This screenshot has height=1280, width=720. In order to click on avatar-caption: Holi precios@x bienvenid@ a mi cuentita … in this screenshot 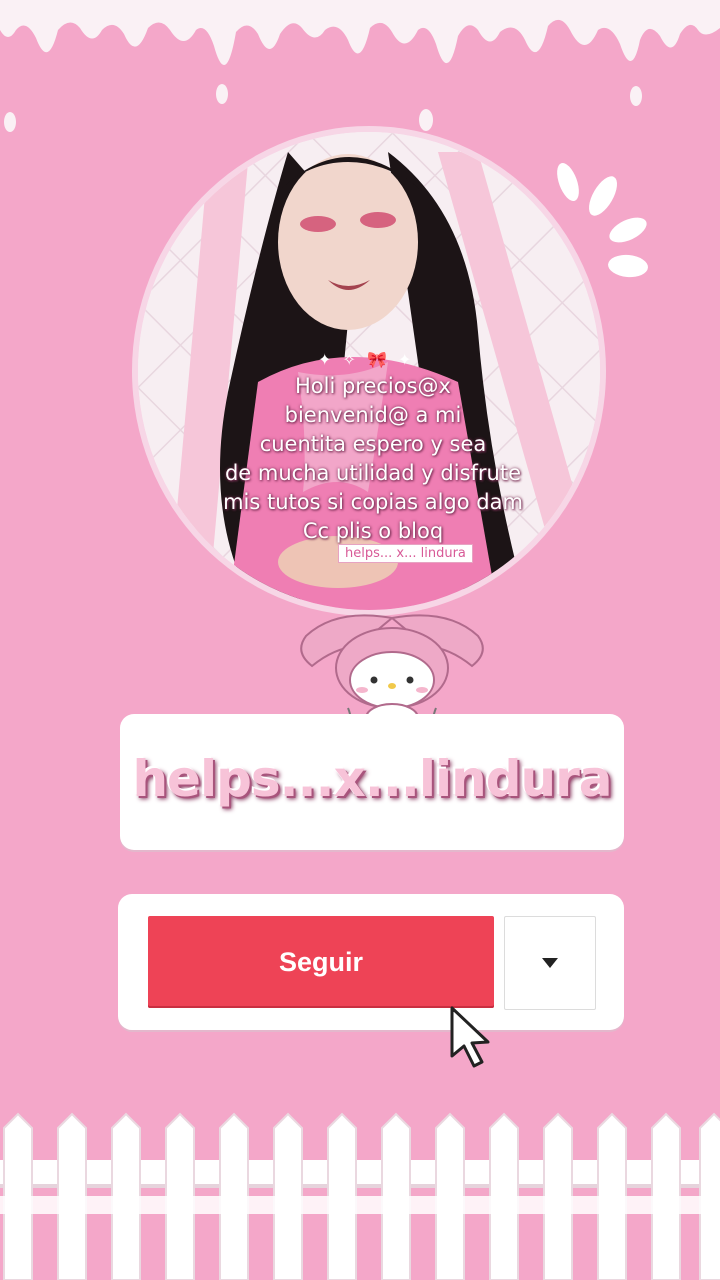, I will do `click(373, 458)`.